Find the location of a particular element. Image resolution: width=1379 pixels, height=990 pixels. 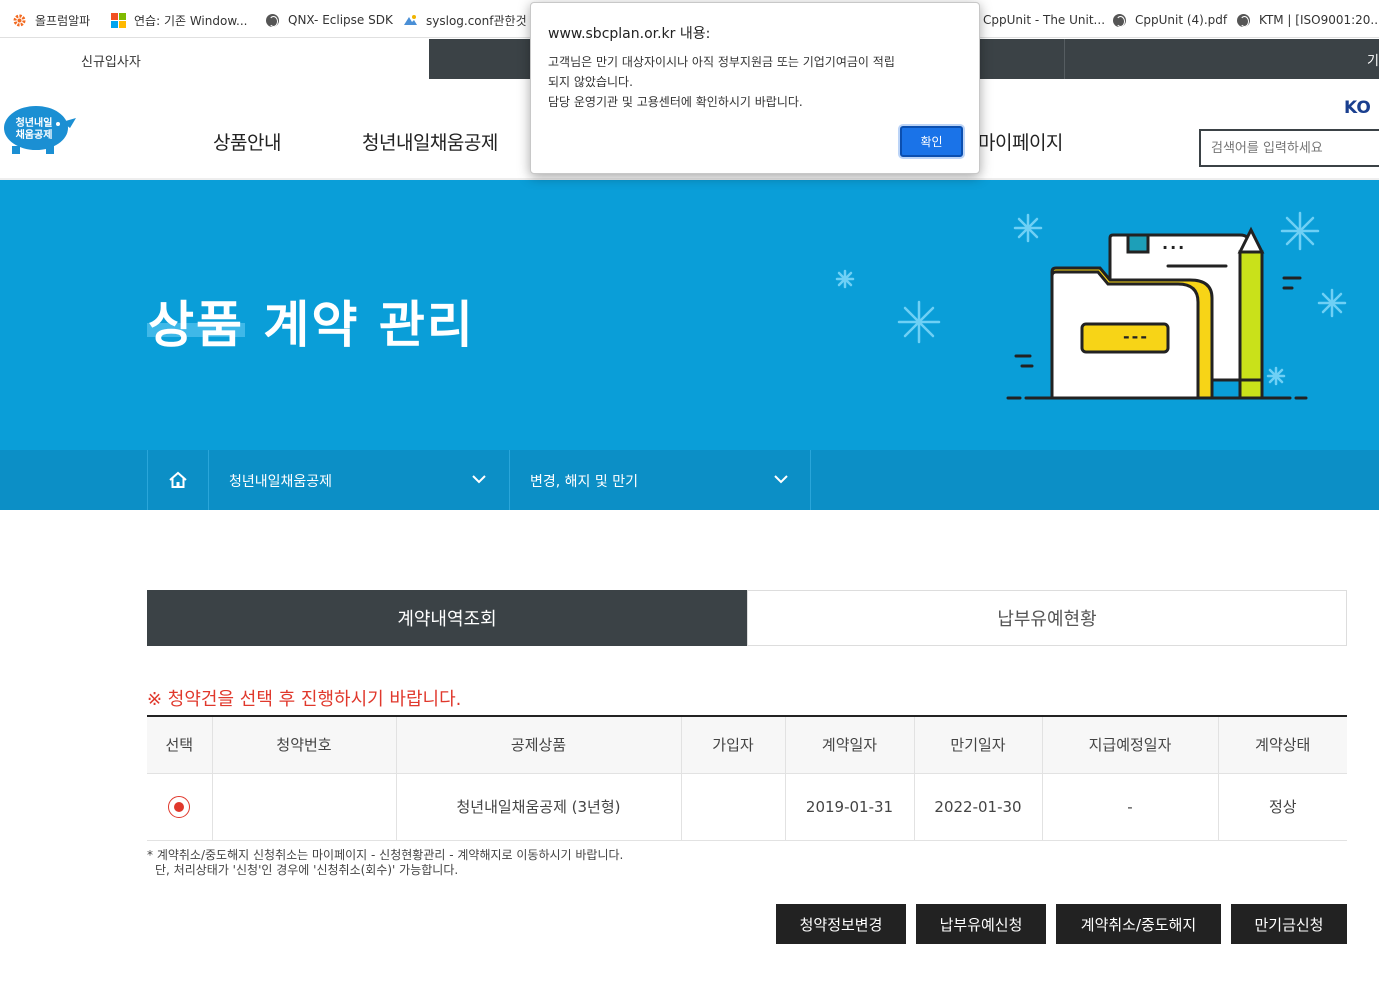

location-bar: 청년내일채움공제 변경, 해지 및 만기 is located at coordinates (689, 480).